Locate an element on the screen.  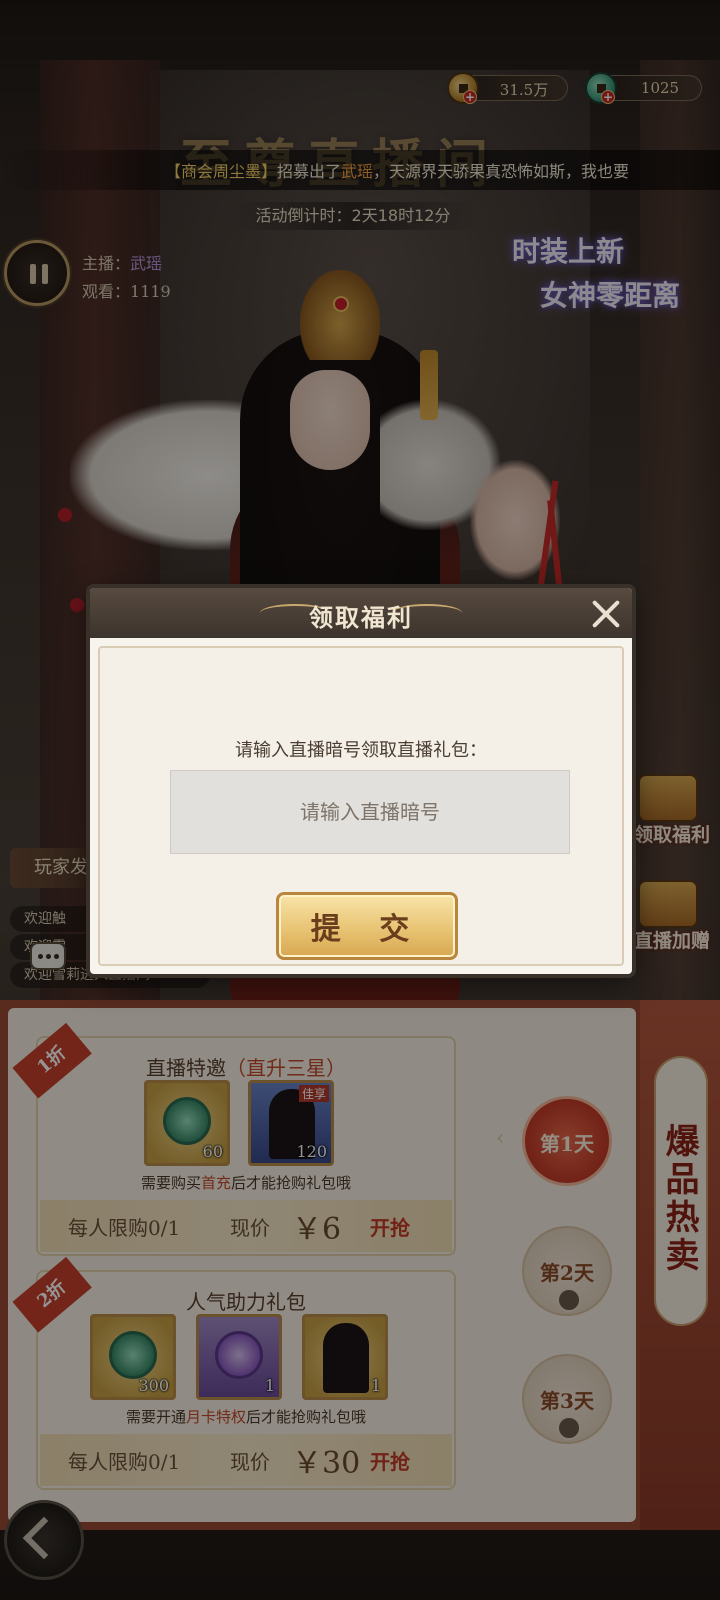
stream-code-input is located at coordinates (370, 812).